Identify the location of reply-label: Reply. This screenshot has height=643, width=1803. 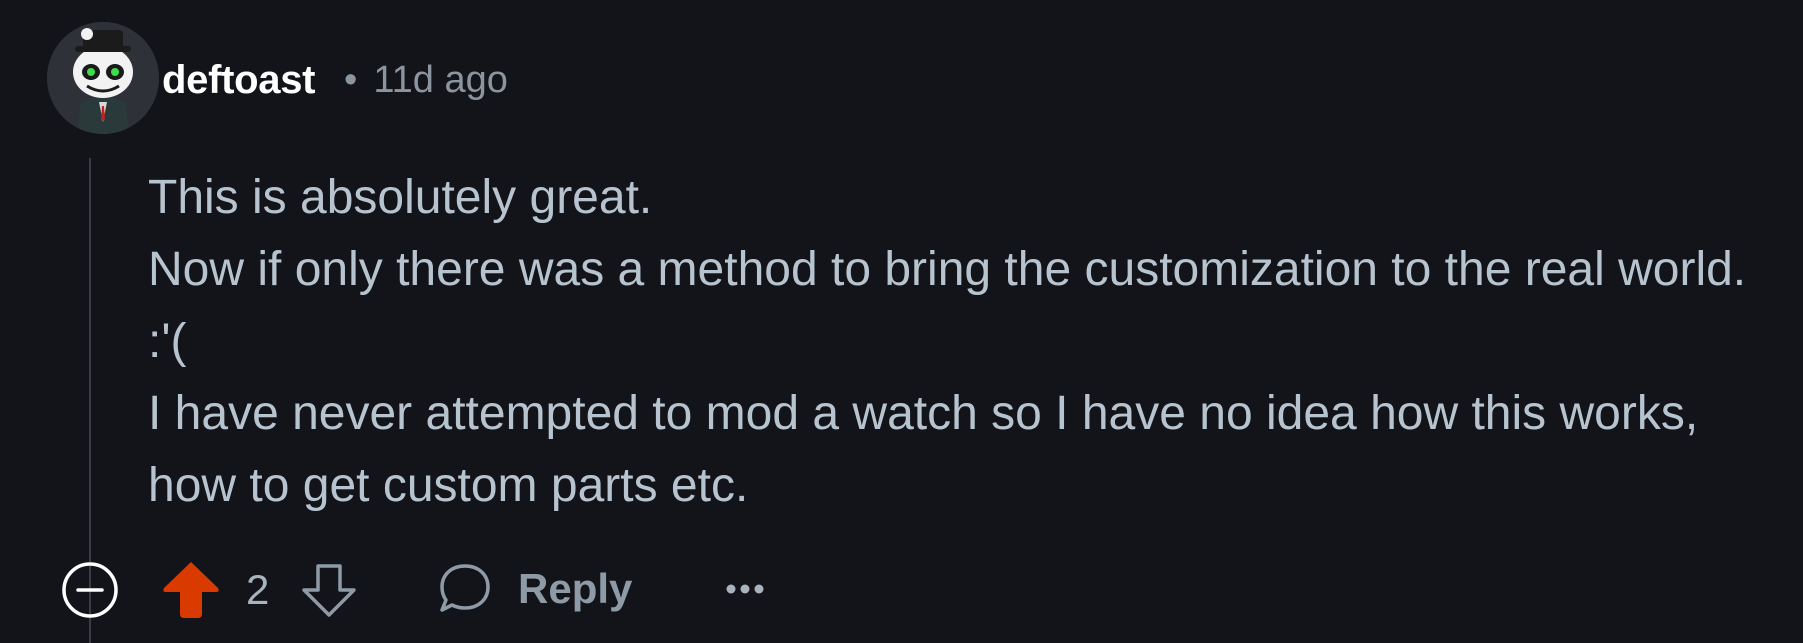
(575, 588).